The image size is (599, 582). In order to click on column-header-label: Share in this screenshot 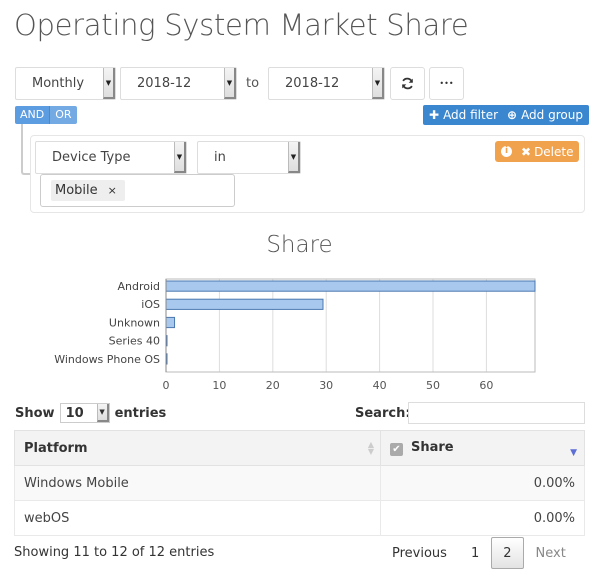, I will do `click(432, 447)`.